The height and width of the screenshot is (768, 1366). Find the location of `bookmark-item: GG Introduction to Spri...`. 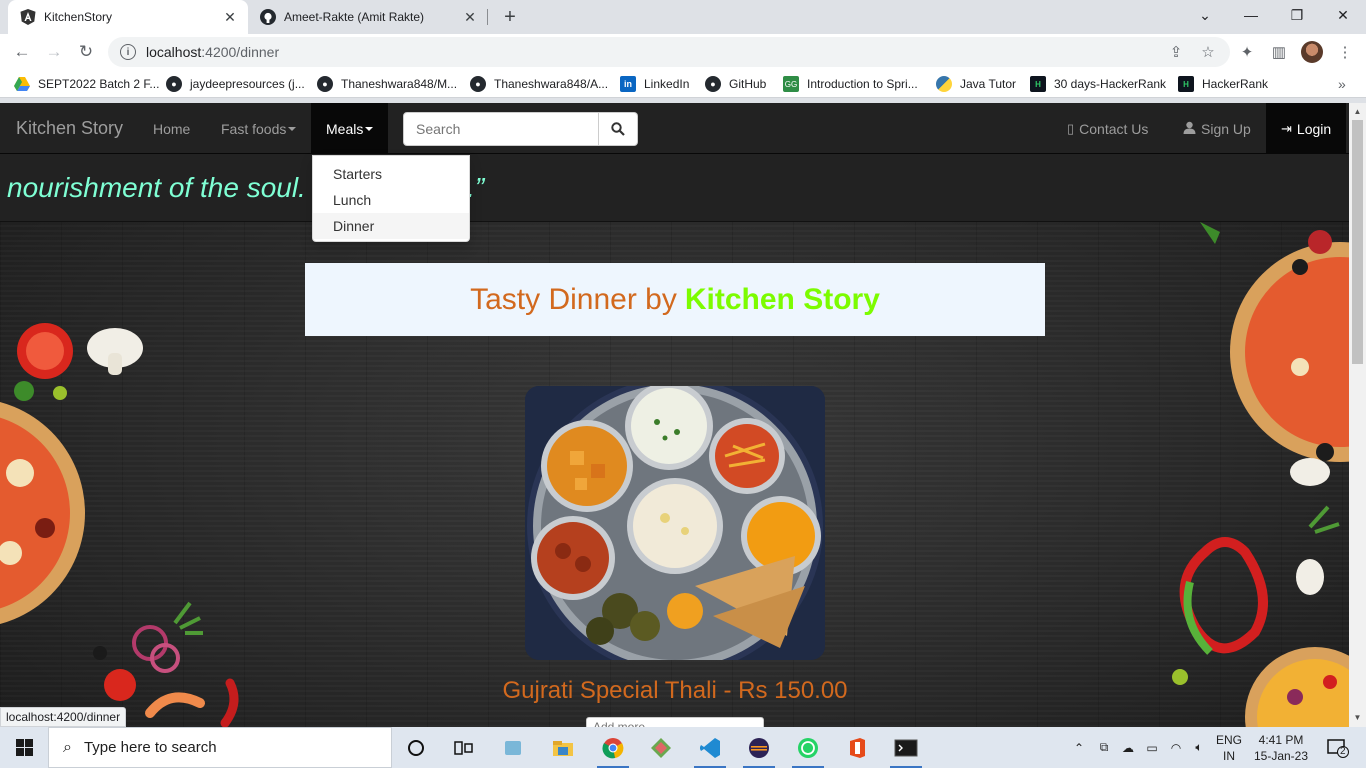

bookmark-item: GG Introduction to Spri... is located at coordinates (850, 84).